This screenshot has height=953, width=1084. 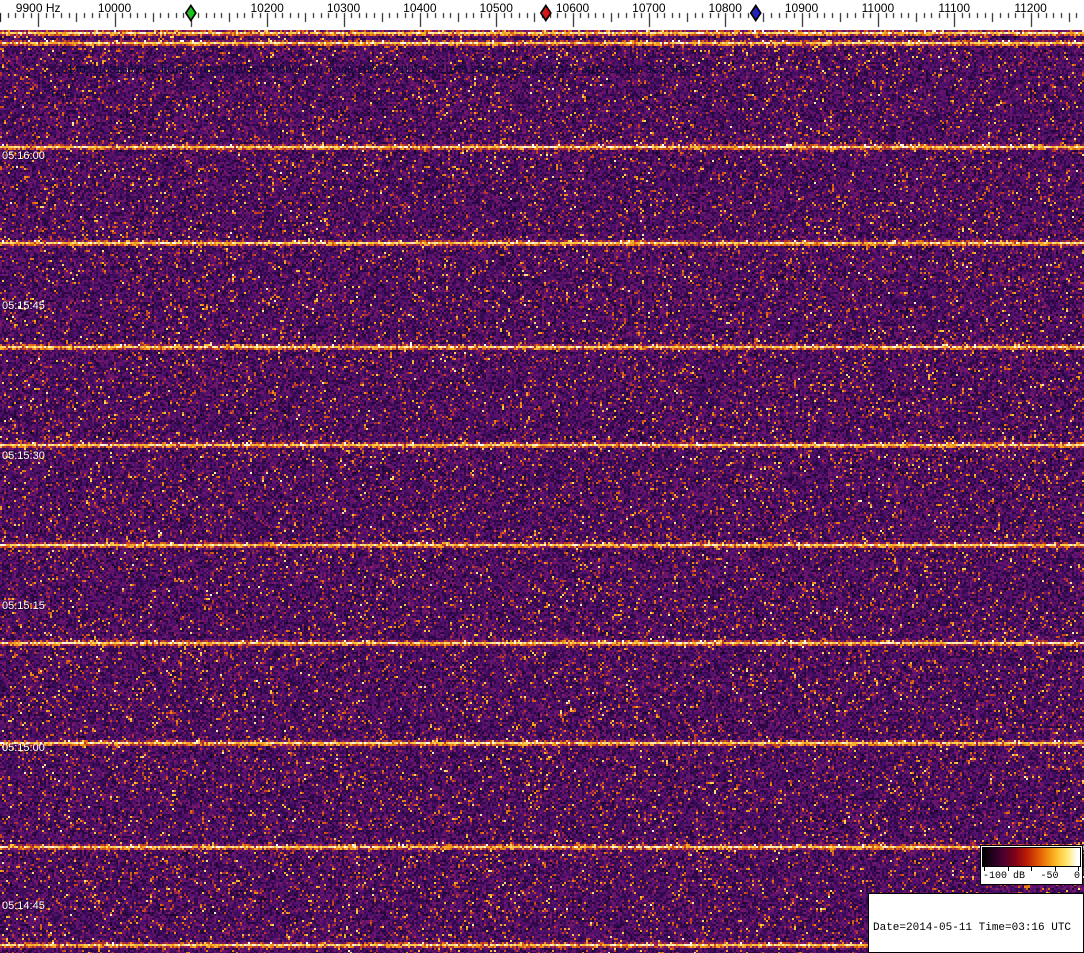 I want to click on freq-label-10200: 10200, so click(x=267, y=8).